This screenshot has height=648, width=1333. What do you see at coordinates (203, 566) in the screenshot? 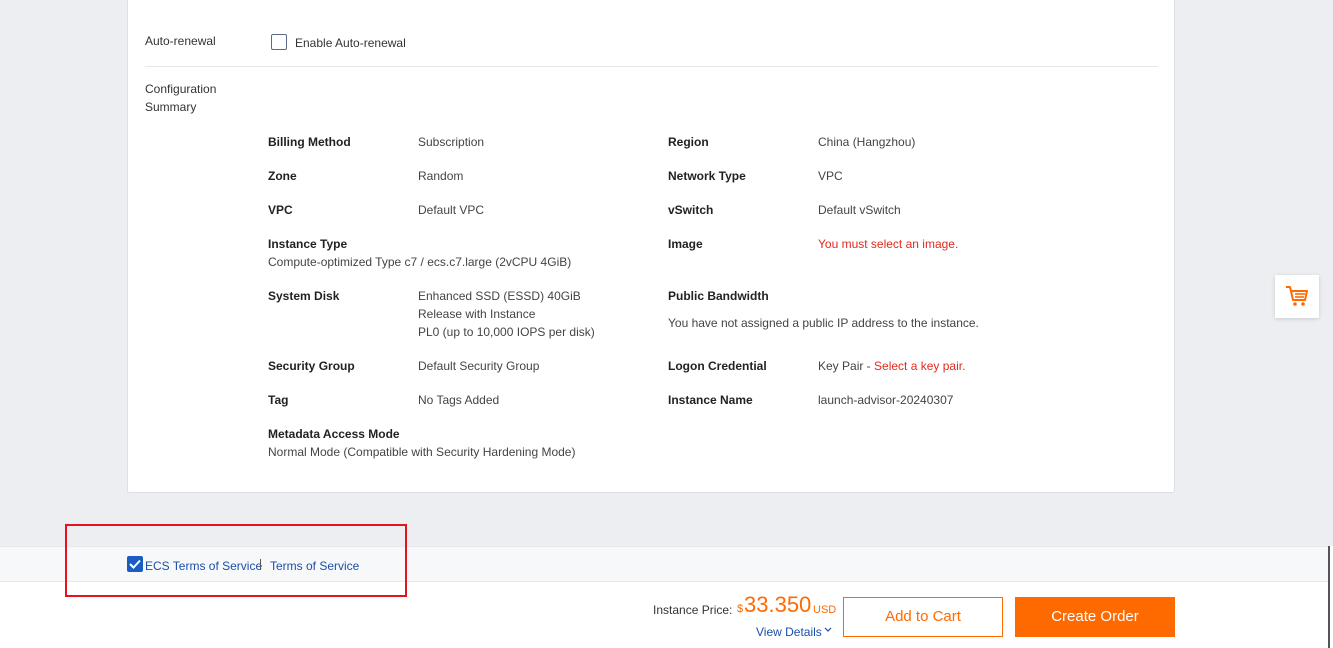
I see `ecs-terms-of-service-link: ECS Terms of Service` at bounding box center [203, 566].